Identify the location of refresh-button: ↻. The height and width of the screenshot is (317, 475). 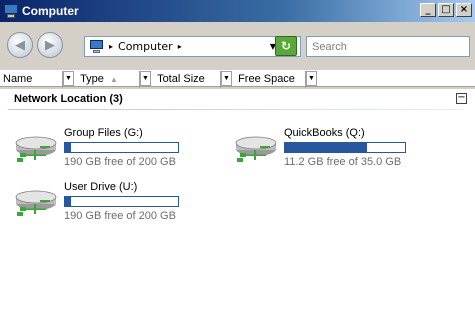
(286, 46).